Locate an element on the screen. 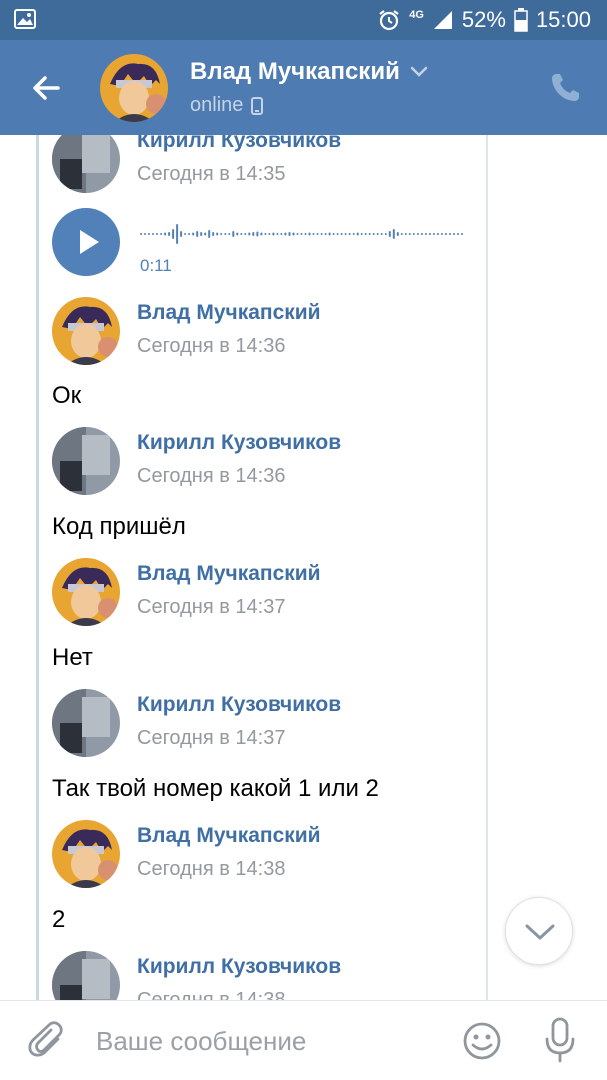 Image resolution: width=607 pixels, height=1080 pixels. forward-bar is located at coordinates (37, 567).